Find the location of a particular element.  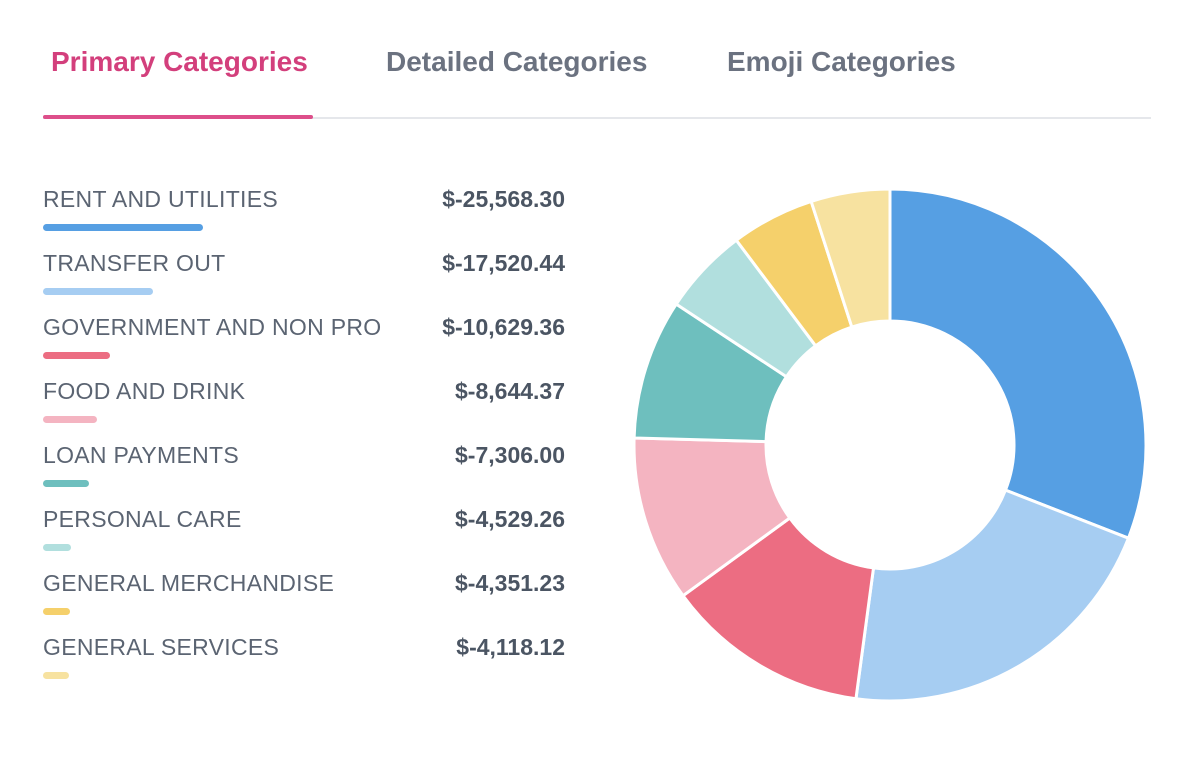

category-amount: $-8,644.37 is located at coordinates (510, 391).